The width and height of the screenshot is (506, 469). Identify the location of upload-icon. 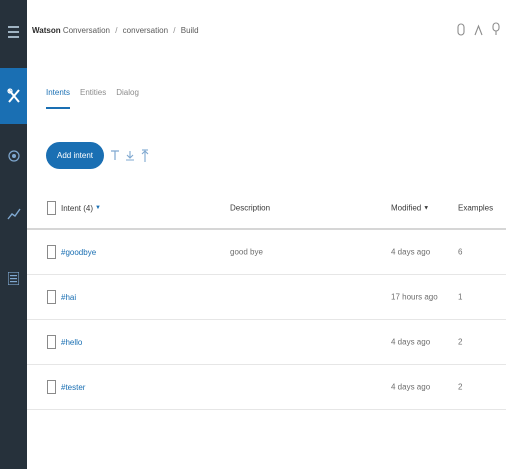
(145, 155).